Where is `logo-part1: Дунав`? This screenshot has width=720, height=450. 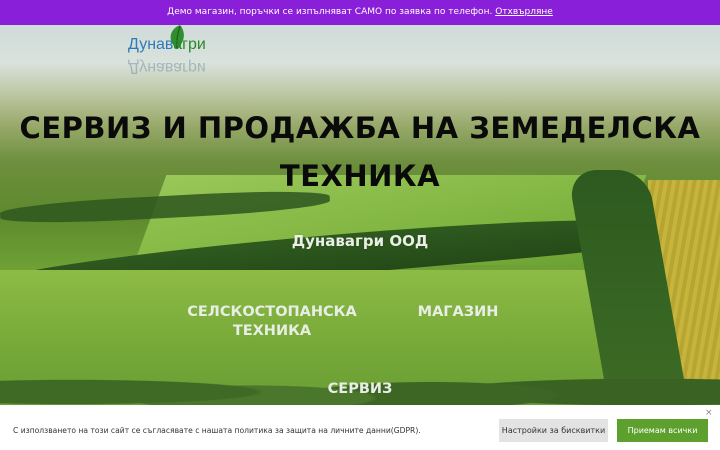 logo-part1: Дунав is located at coordinates (151, 44).